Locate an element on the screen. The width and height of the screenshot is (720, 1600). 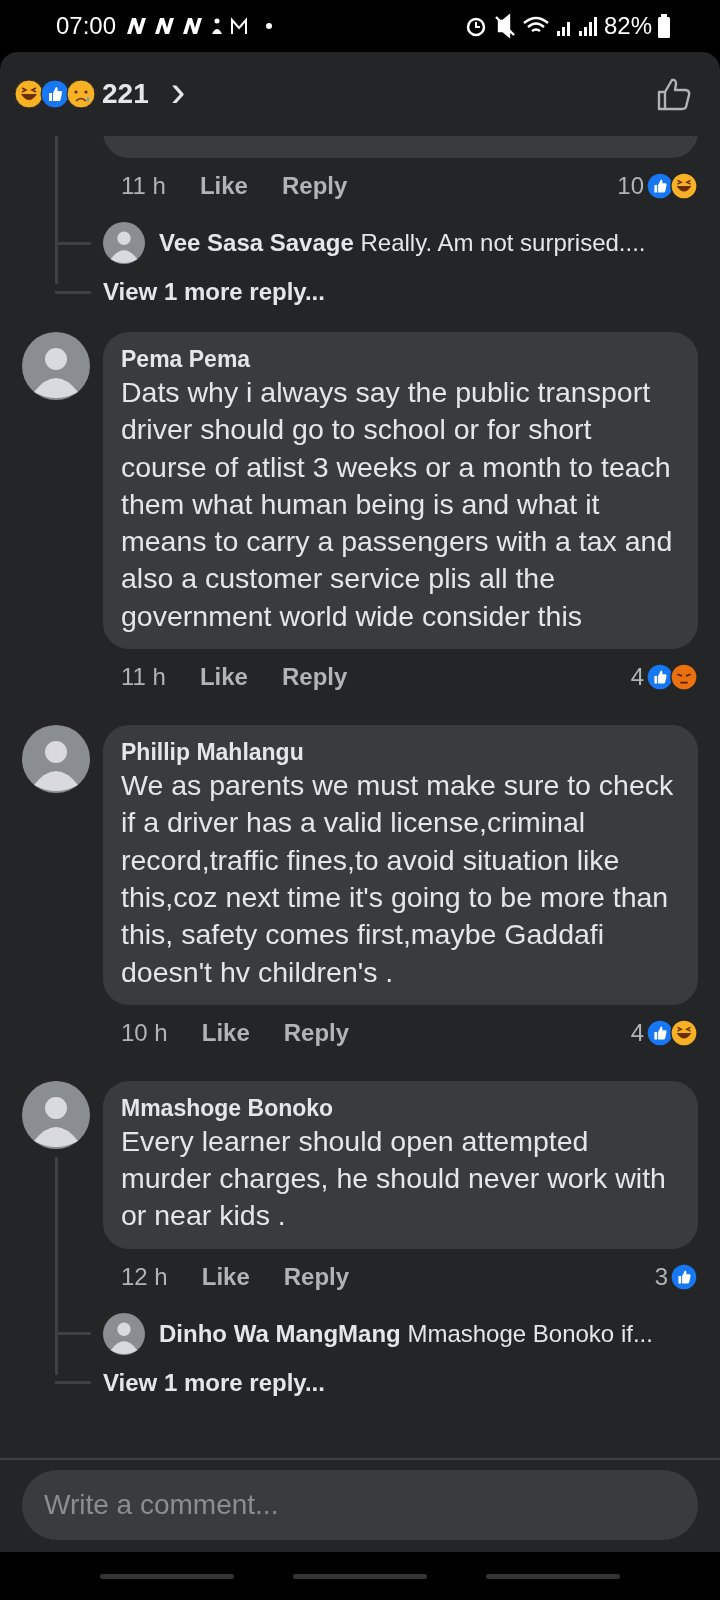
reaction-count: 221 is located at coordinates (125, 94).